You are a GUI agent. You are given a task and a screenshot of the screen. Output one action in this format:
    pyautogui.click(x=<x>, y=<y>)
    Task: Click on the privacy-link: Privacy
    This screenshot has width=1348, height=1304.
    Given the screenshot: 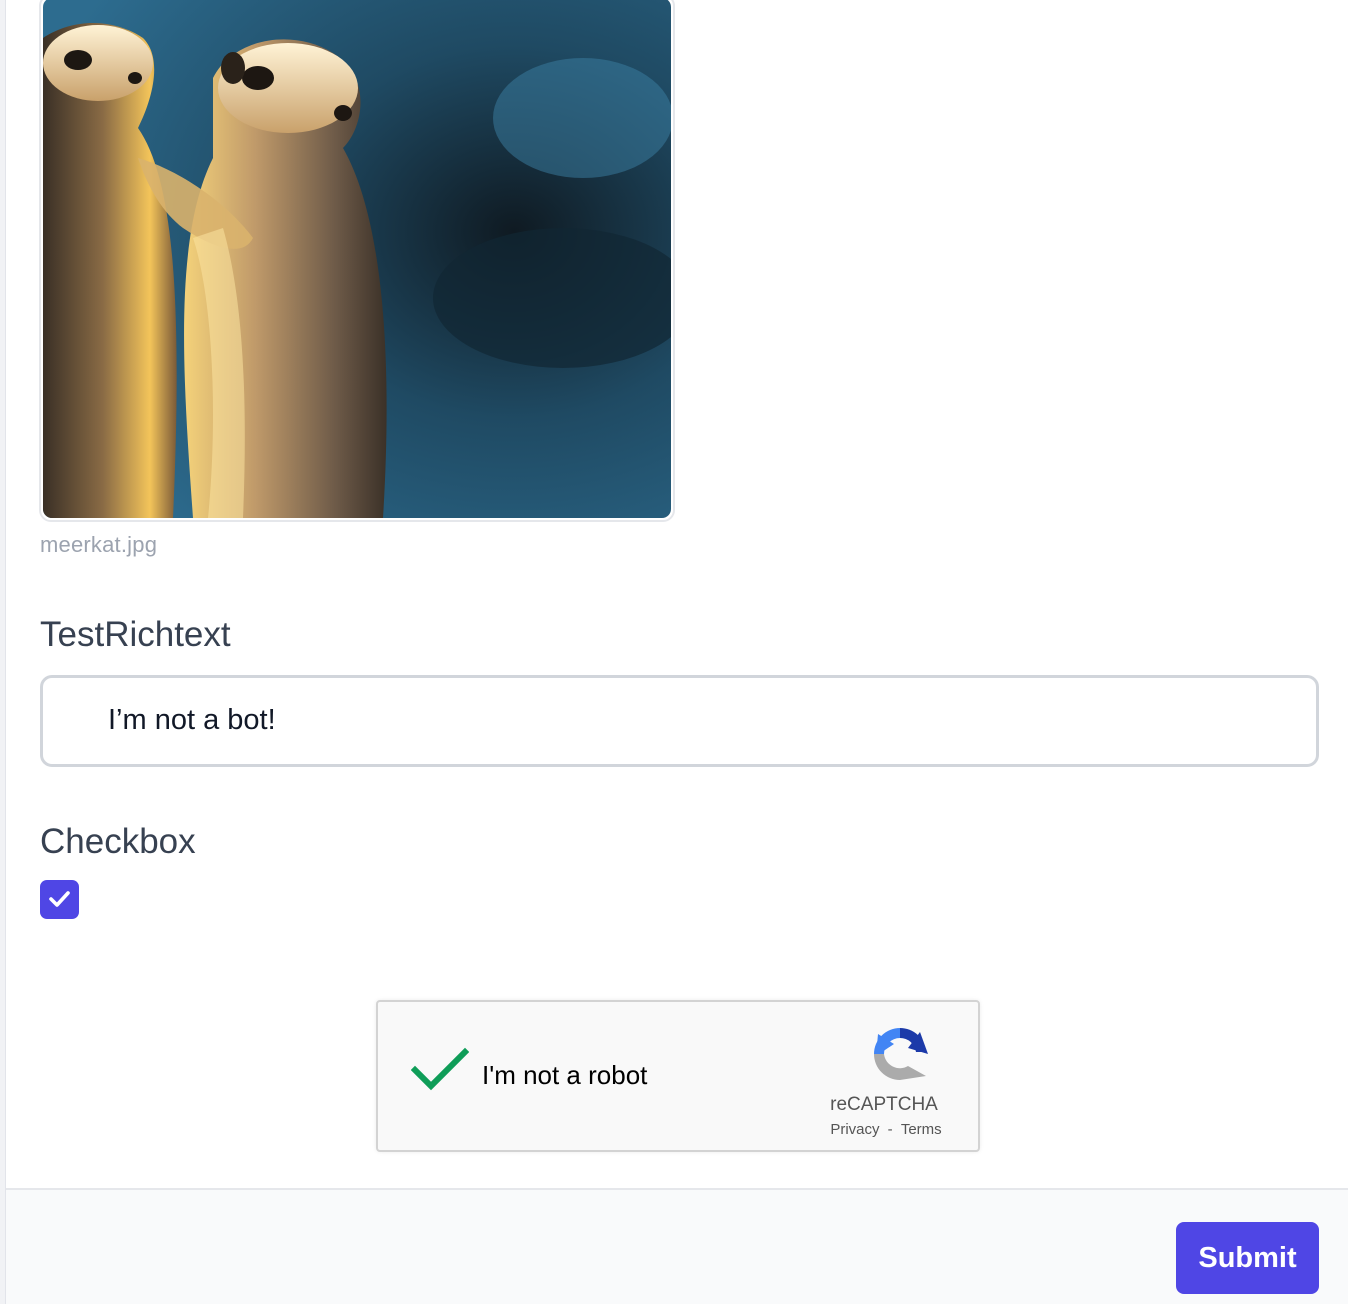 What is the action you would take?
    pyautogui.click(x=854, y=1129)
    